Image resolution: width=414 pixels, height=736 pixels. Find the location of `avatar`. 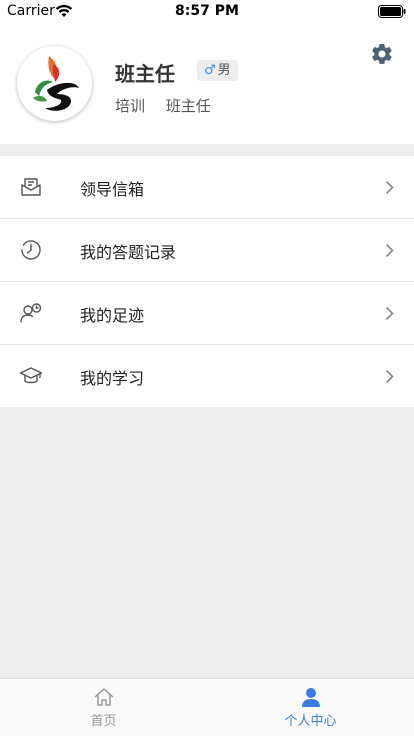

avatar is located at coordinates (54, 83).